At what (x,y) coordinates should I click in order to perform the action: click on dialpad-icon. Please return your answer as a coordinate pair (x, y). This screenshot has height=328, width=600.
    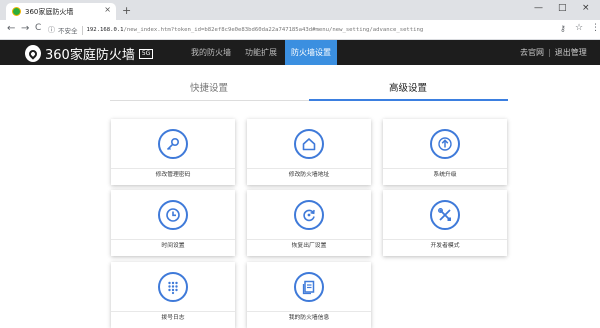
    Looking at the image, I should click on (173, 287).